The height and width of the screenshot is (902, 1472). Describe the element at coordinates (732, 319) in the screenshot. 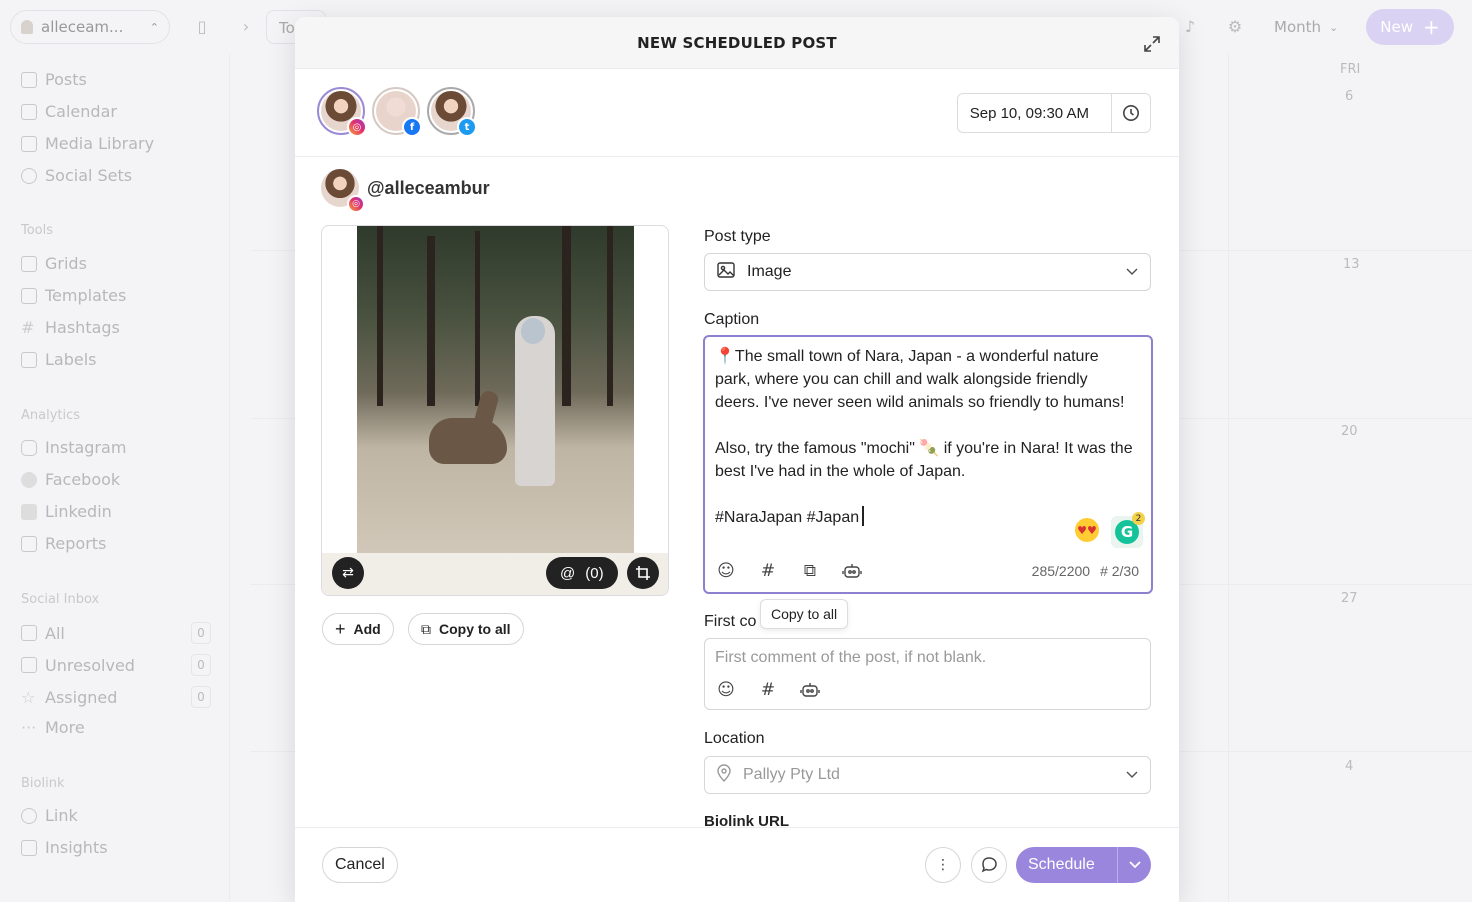

I see `caption-label: Caption` at that location.